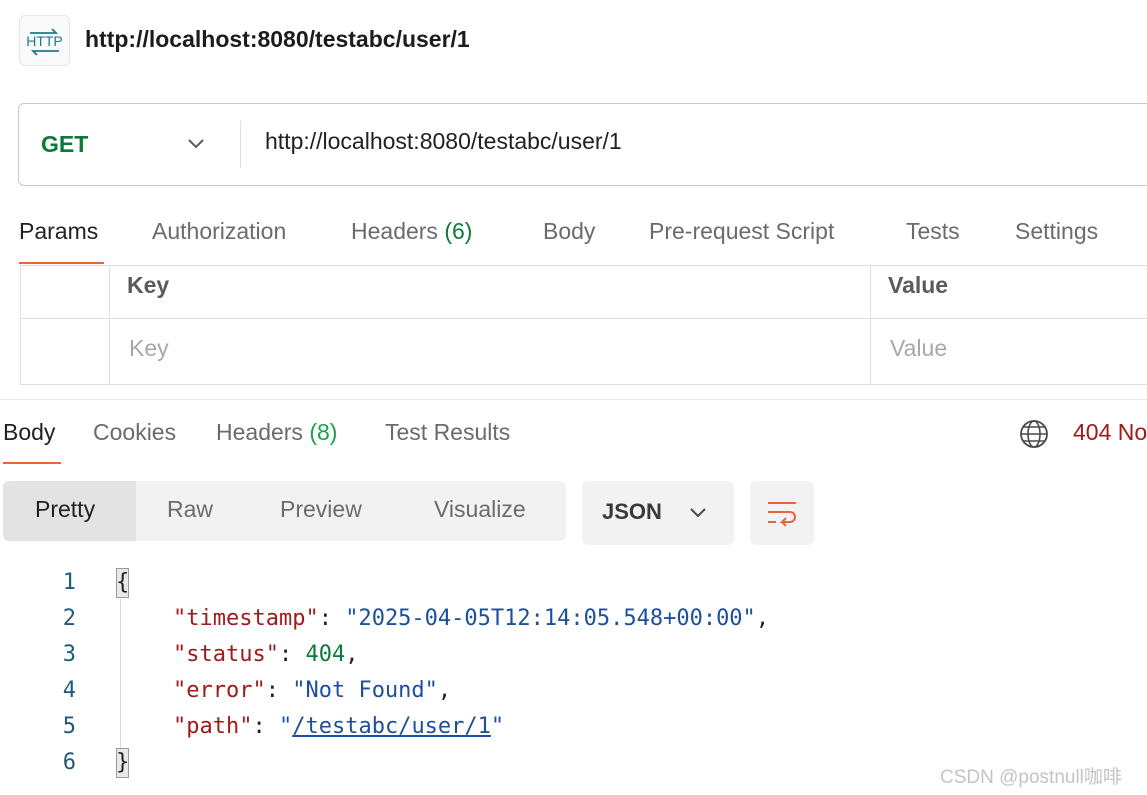 The width and height of the screenshot is (1147, 795). What do you see at coordinates (365, 690) in the screenshot?
I see `json-string-value: "Not Found"` at bounding box center [365, 690].